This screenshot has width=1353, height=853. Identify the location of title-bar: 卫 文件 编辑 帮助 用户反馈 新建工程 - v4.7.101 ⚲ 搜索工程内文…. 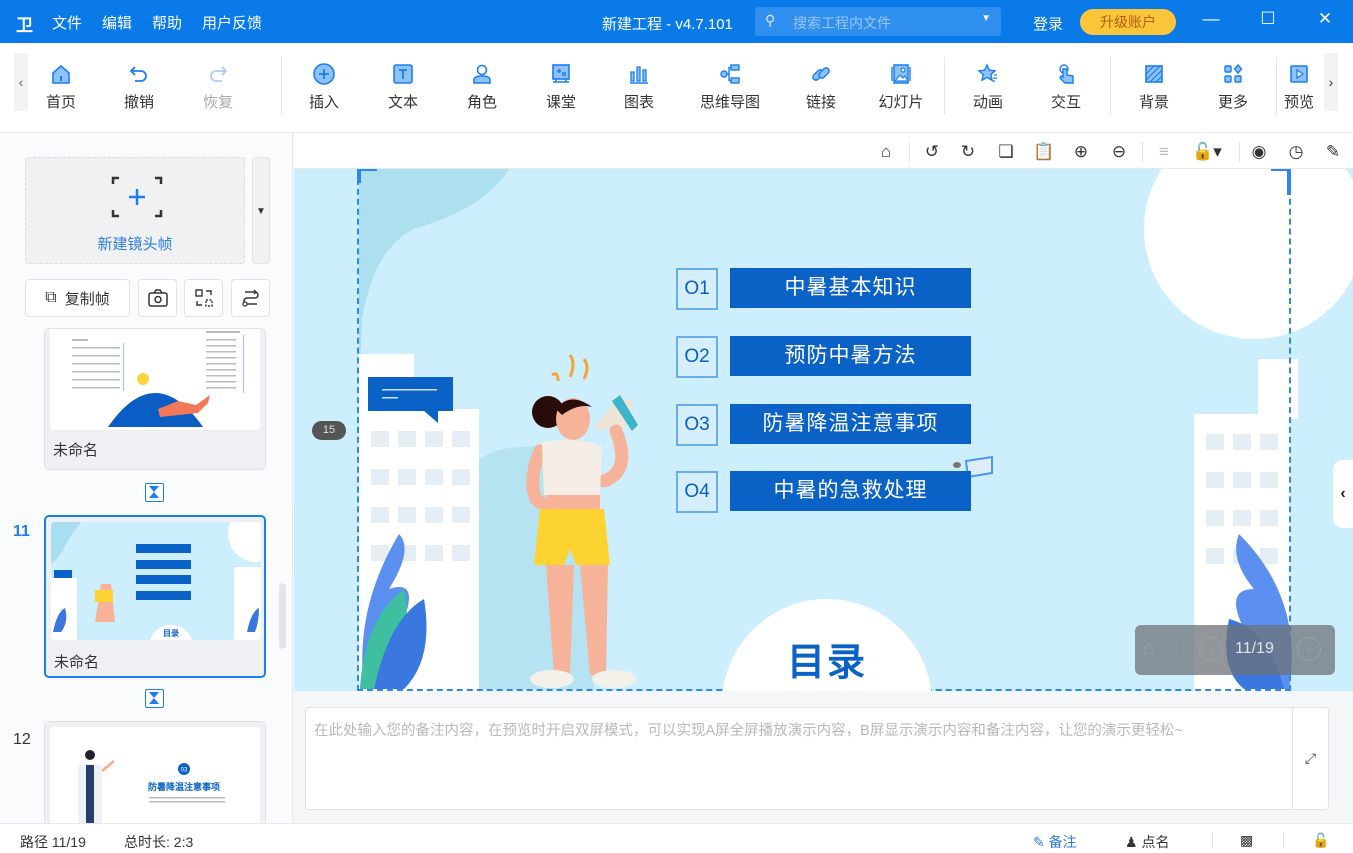
(676, 21).